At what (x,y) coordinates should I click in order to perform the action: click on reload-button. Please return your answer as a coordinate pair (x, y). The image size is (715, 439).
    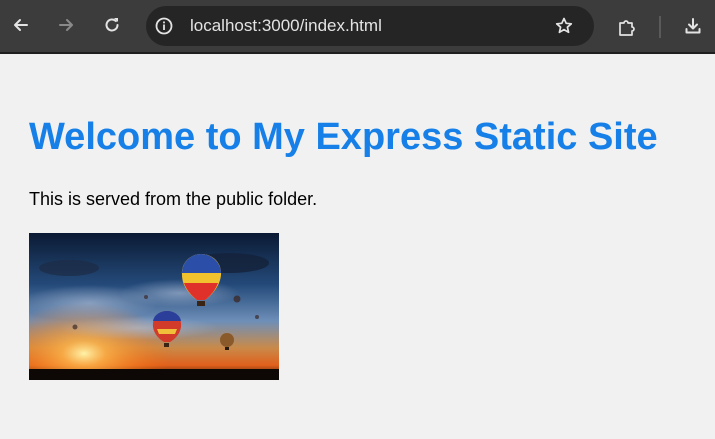
    Looking at the image, I should click on (112, 25).